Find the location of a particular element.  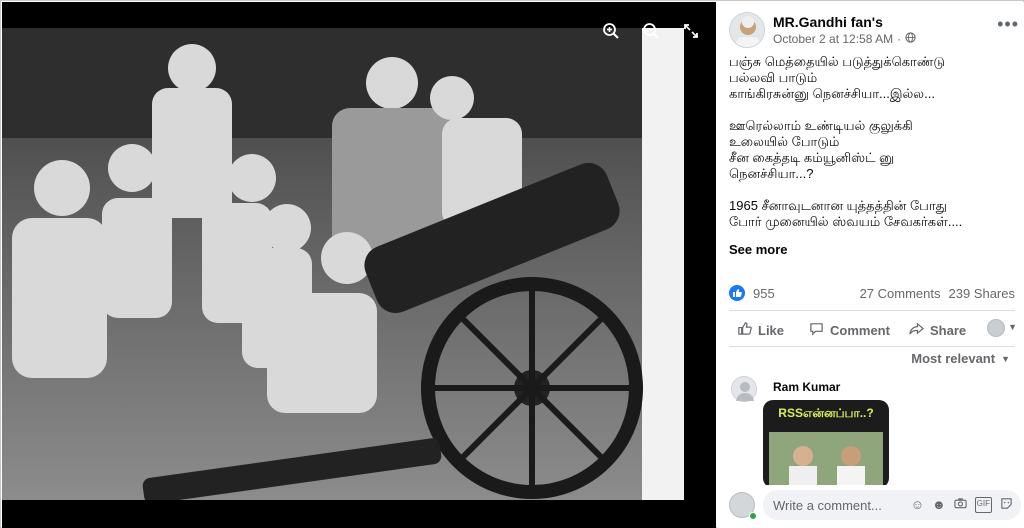

post-line: சீன கைத்தடி கம்யூனிஸ்ட் னு is located at coordinates (812, 157).